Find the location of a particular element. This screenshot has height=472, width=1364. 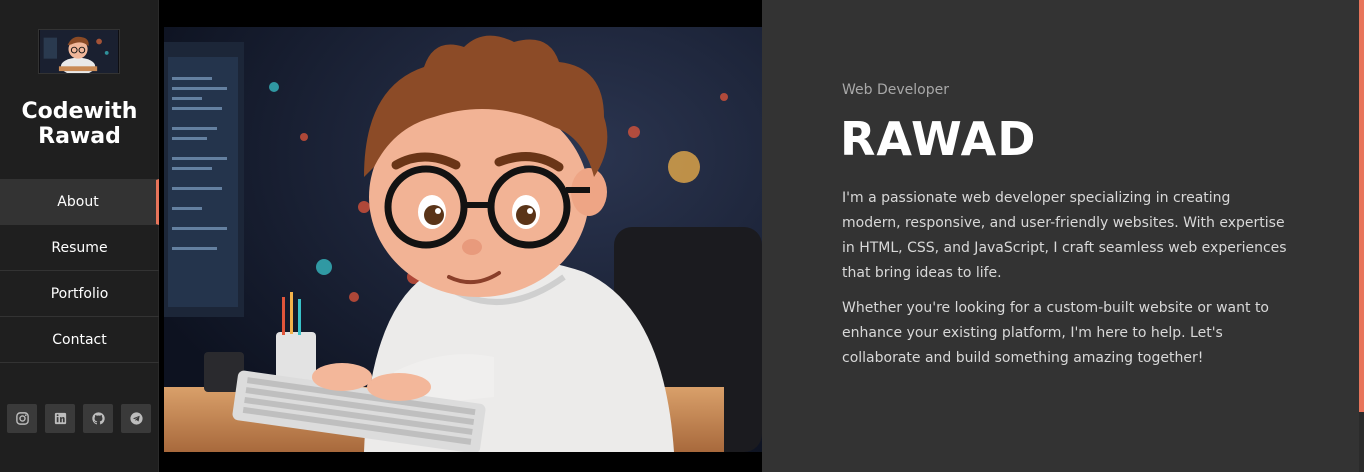

hero-name: RAWAD is located at coordinates (938, 139).